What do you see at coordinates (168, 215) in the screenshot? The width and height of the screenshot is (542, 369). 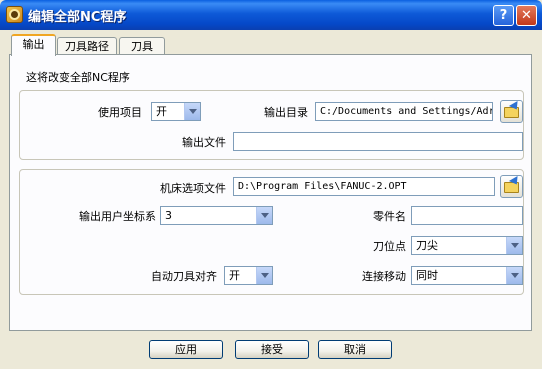 I see `user-coord-value: 3` at bounding box center [168, 215].